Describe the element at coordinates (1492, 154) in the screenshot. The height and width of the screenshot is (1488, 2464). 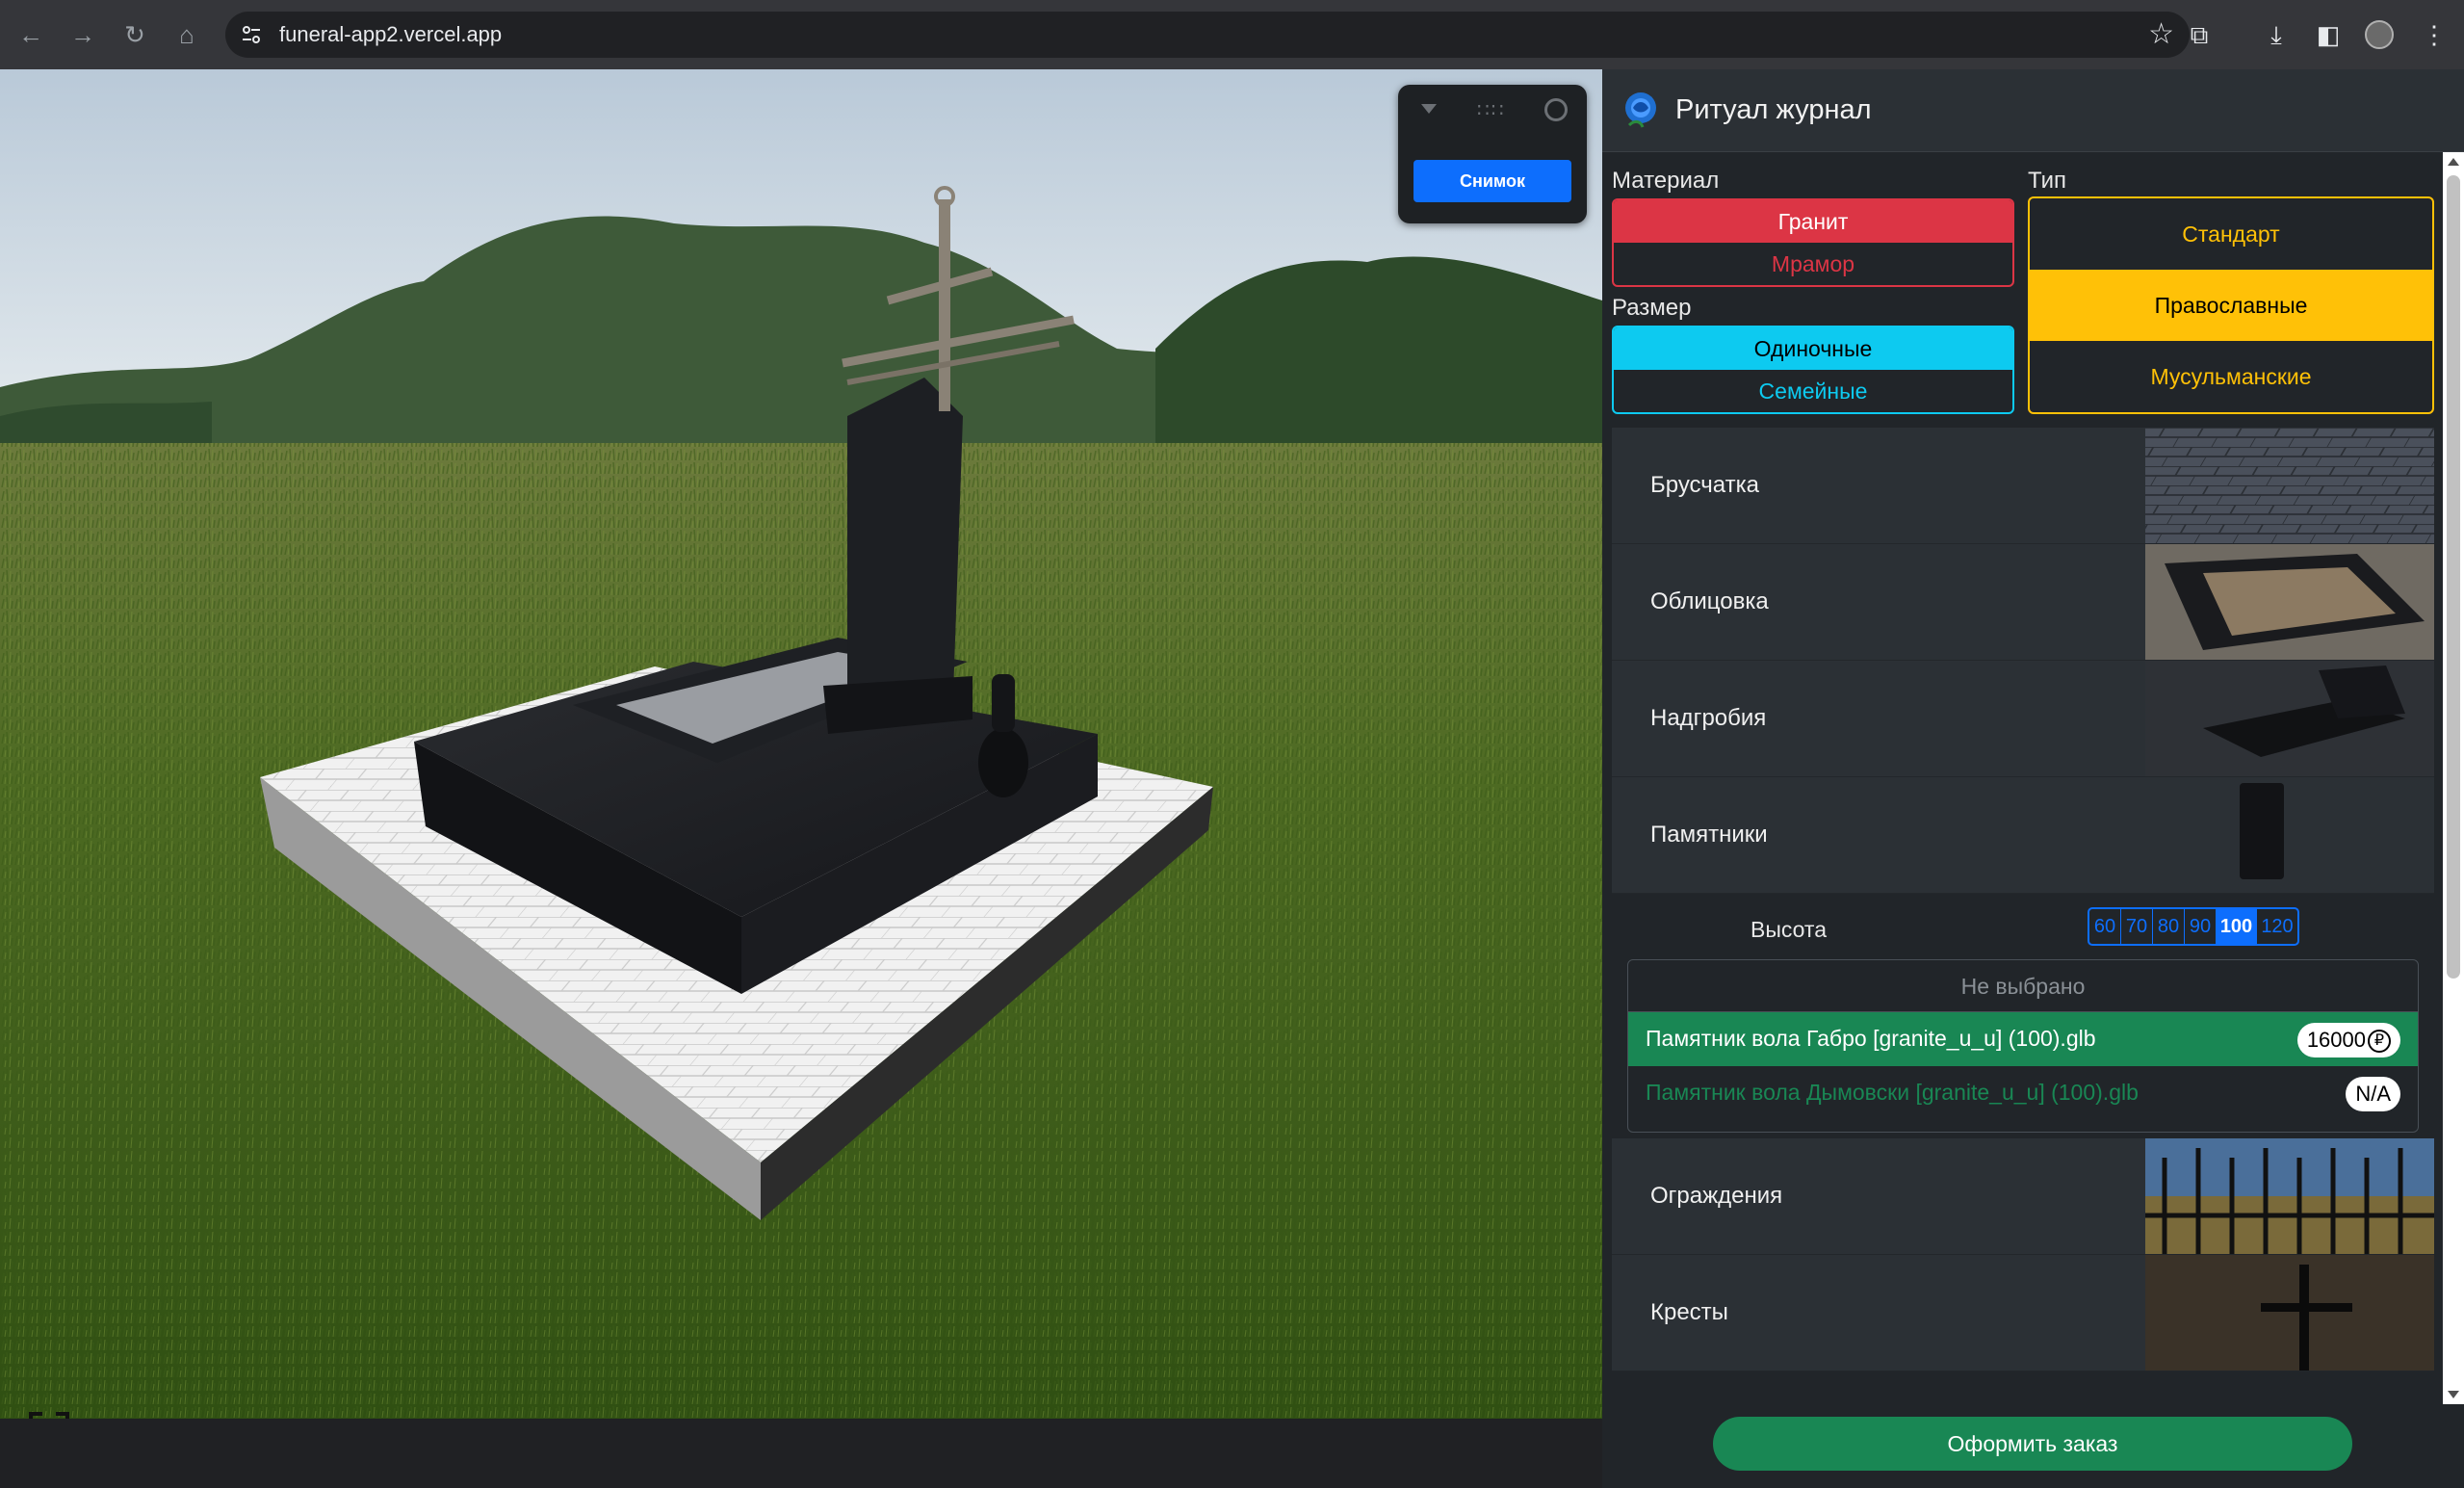
I see `snapshot-toolbar: ∷∷ Снимок` at that location.